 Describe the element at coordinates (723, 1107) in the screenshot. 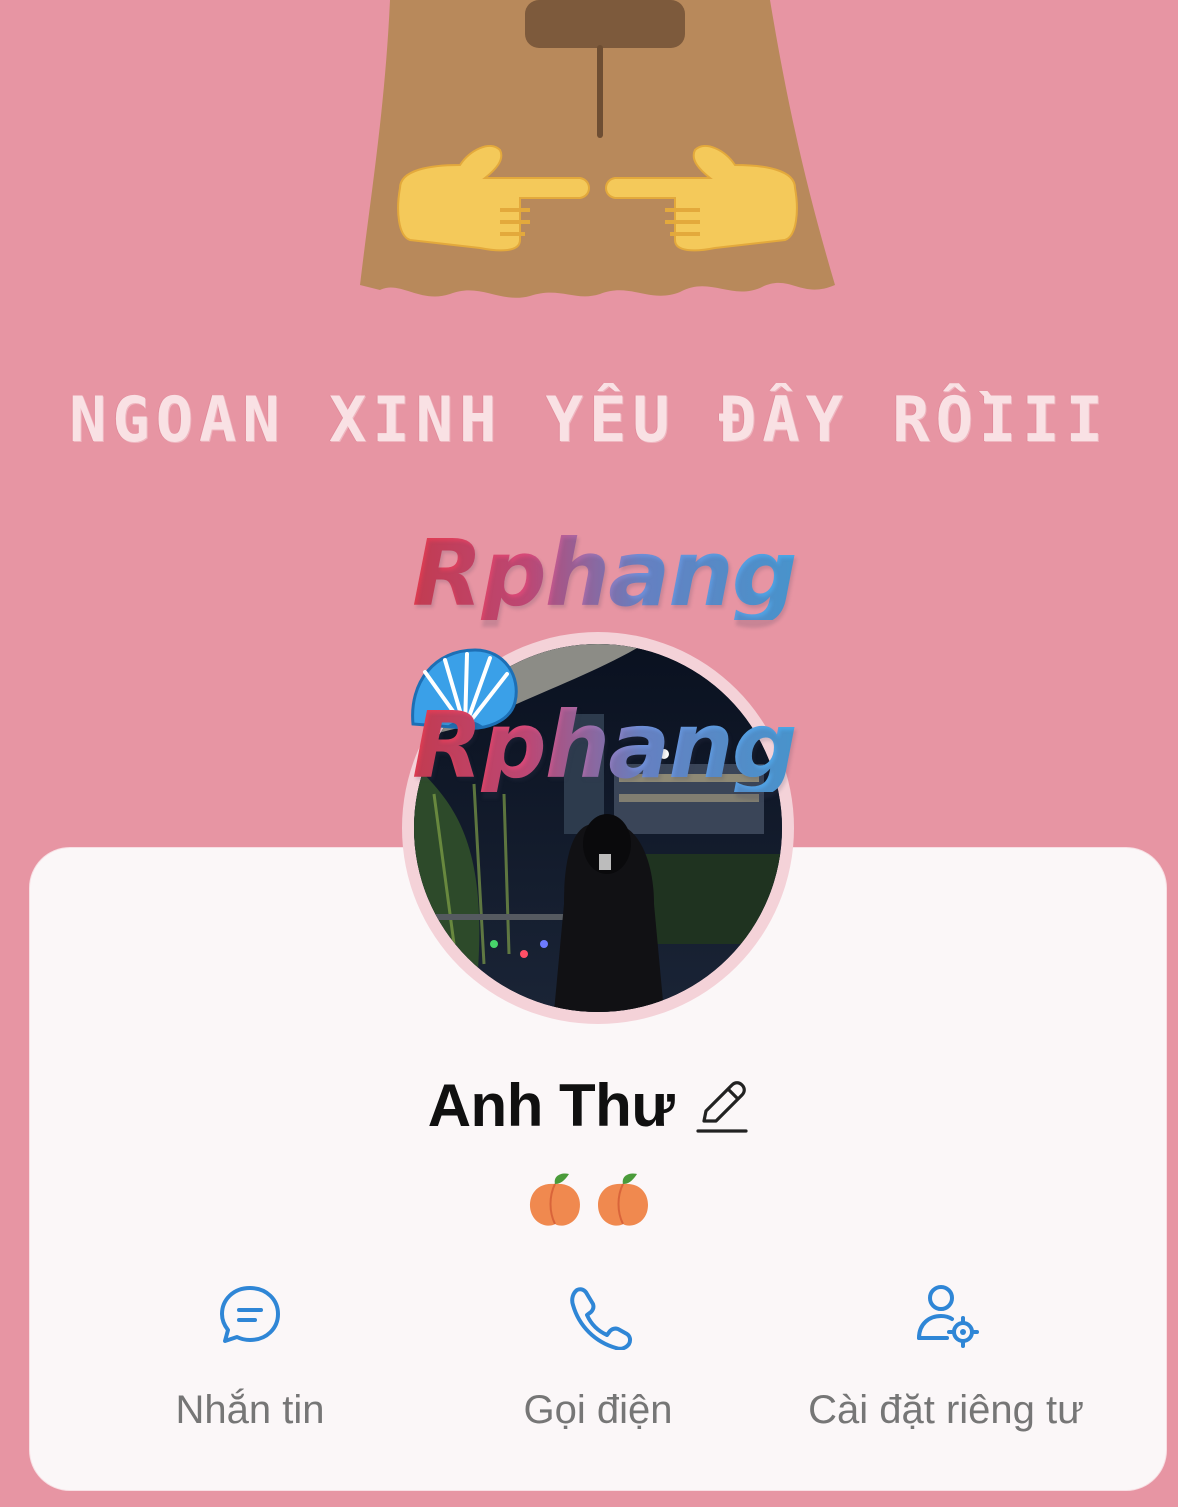

I see `pencil-icon` at that location.